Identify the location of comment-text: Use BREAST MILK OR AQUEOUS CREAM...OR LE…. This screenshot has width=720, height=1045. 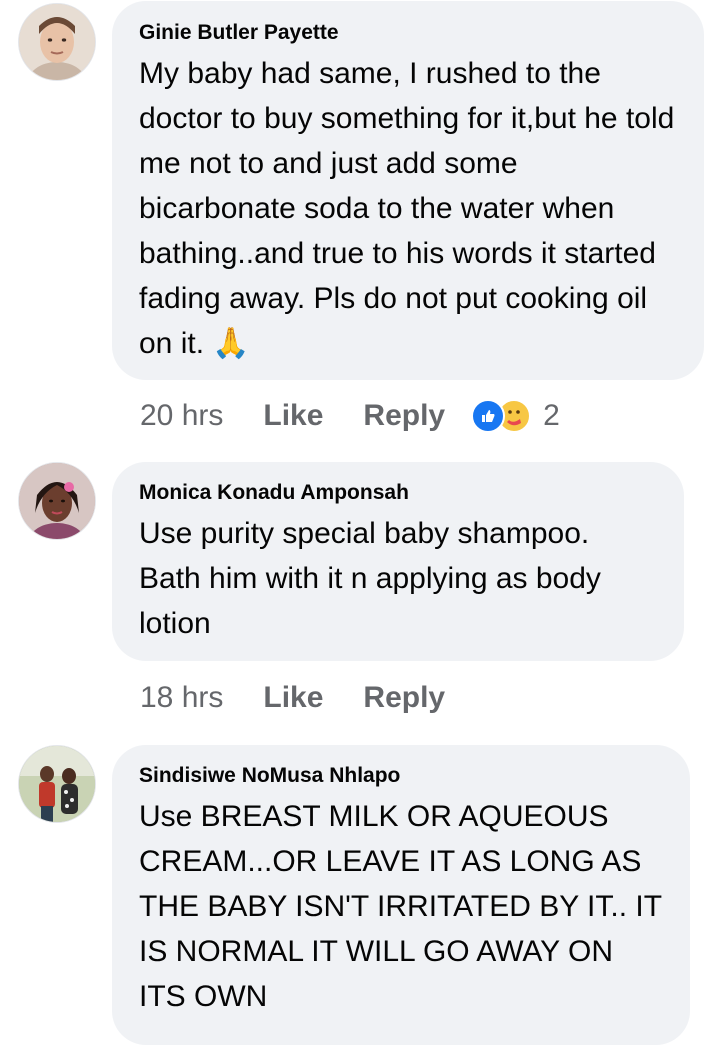
(400, 906).